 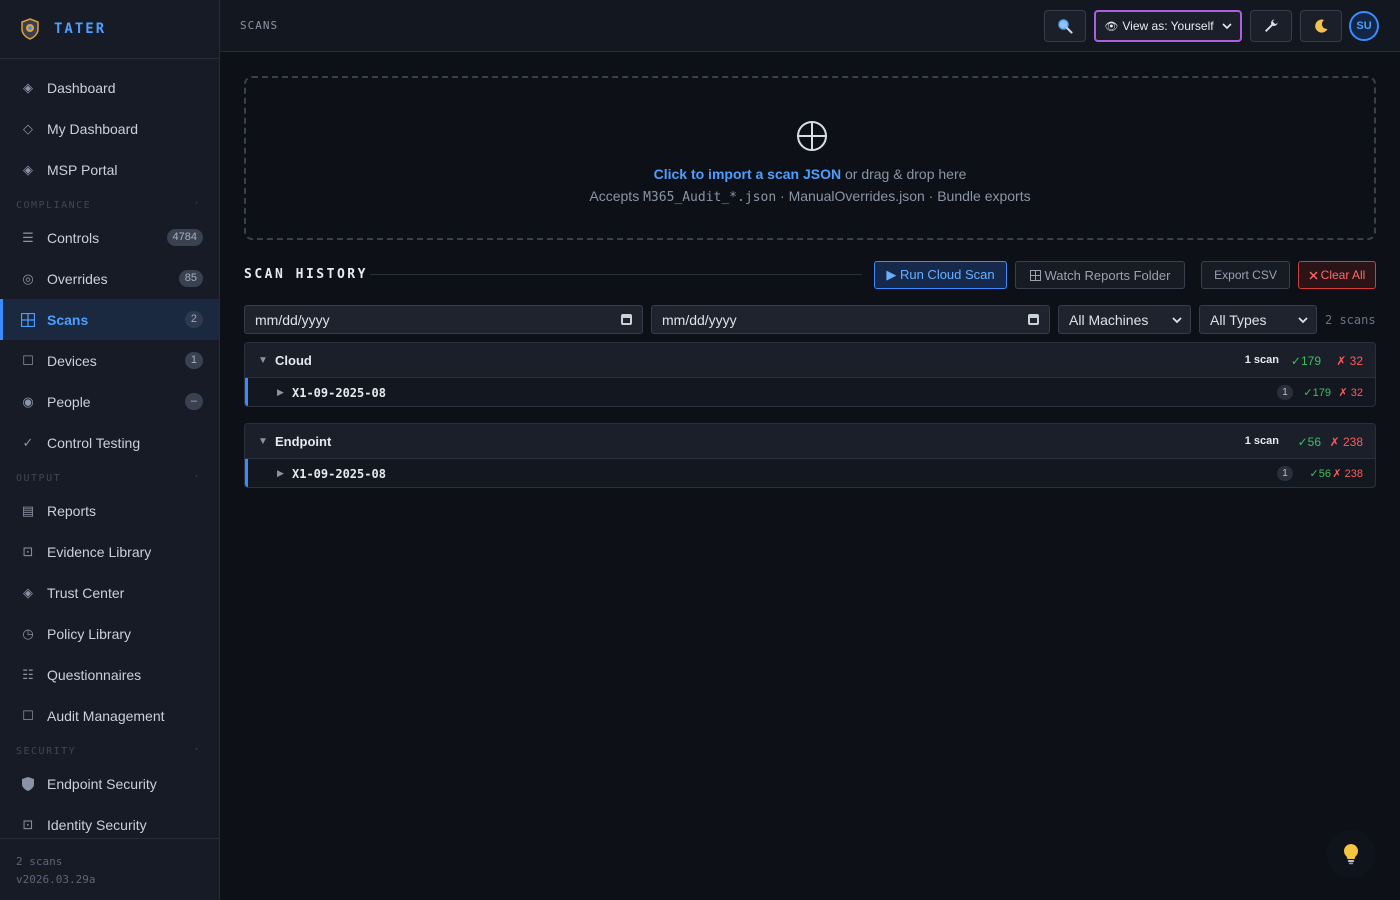 I want to click on group-pass-count: ✓179, so click(x=1305, y=361).